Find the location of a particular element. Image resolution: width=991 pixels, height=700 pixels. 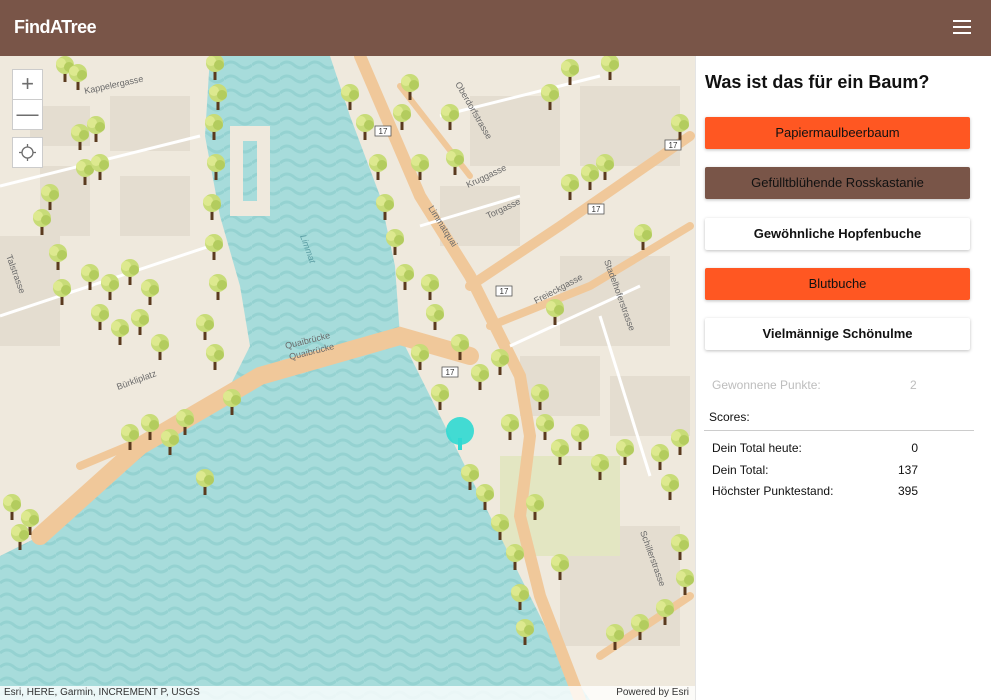

answer-option-3: Gewöhnliche Hopfenbuche is located at coordinates (837, 234).